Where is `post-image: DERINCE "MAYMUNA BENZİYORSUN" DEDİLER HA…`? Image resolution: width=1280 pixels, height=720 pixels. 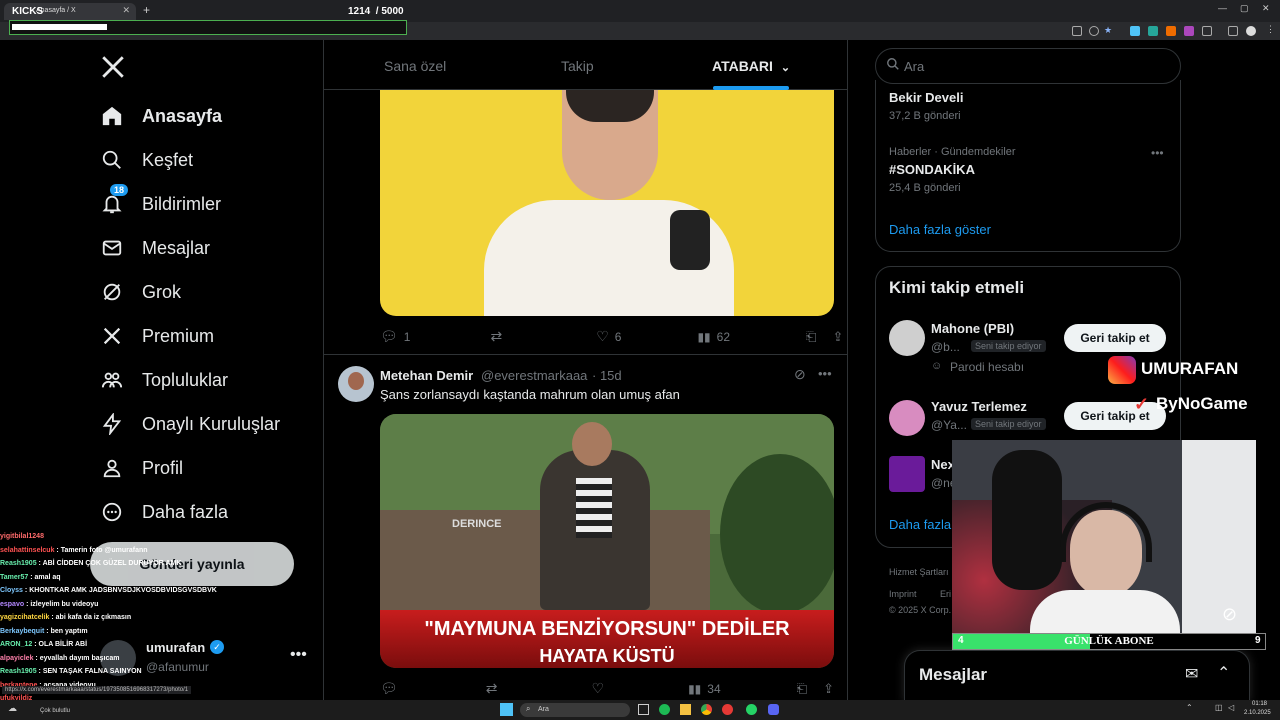 post-image: DERINCE "MAYMUNA BENZİYORSUN" DEDİLER HA… is located at coordinates (607, 541).